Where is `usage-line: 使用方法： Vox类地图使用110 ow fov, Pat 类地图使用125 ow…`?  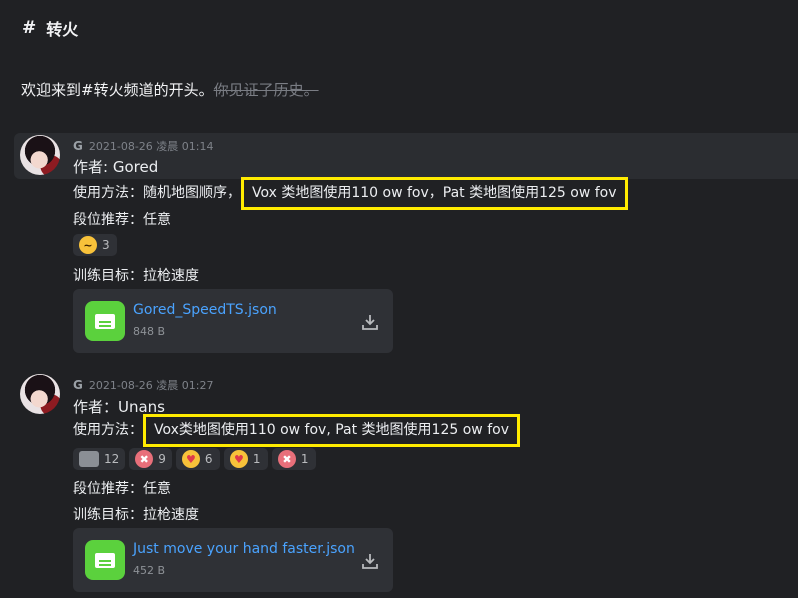 usage-line: 使用方法： Vox类地图使用110 ow fov, Pat 类地图使用125 ow… is located at coordinates (296, 430).